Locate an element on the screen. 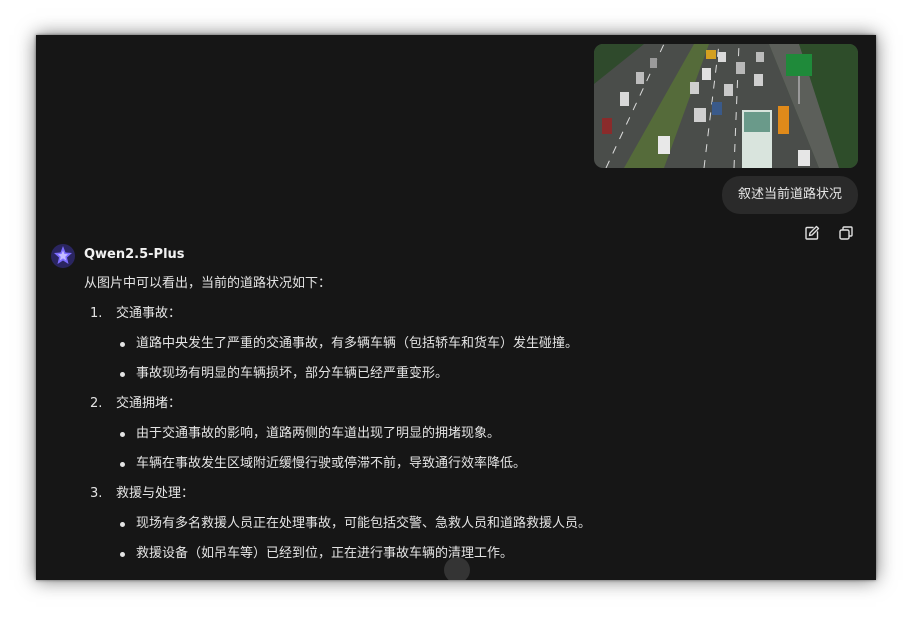 The width and height of the screenshot is (911, 617). point-number: 3. is located at coordinates (96, 493).